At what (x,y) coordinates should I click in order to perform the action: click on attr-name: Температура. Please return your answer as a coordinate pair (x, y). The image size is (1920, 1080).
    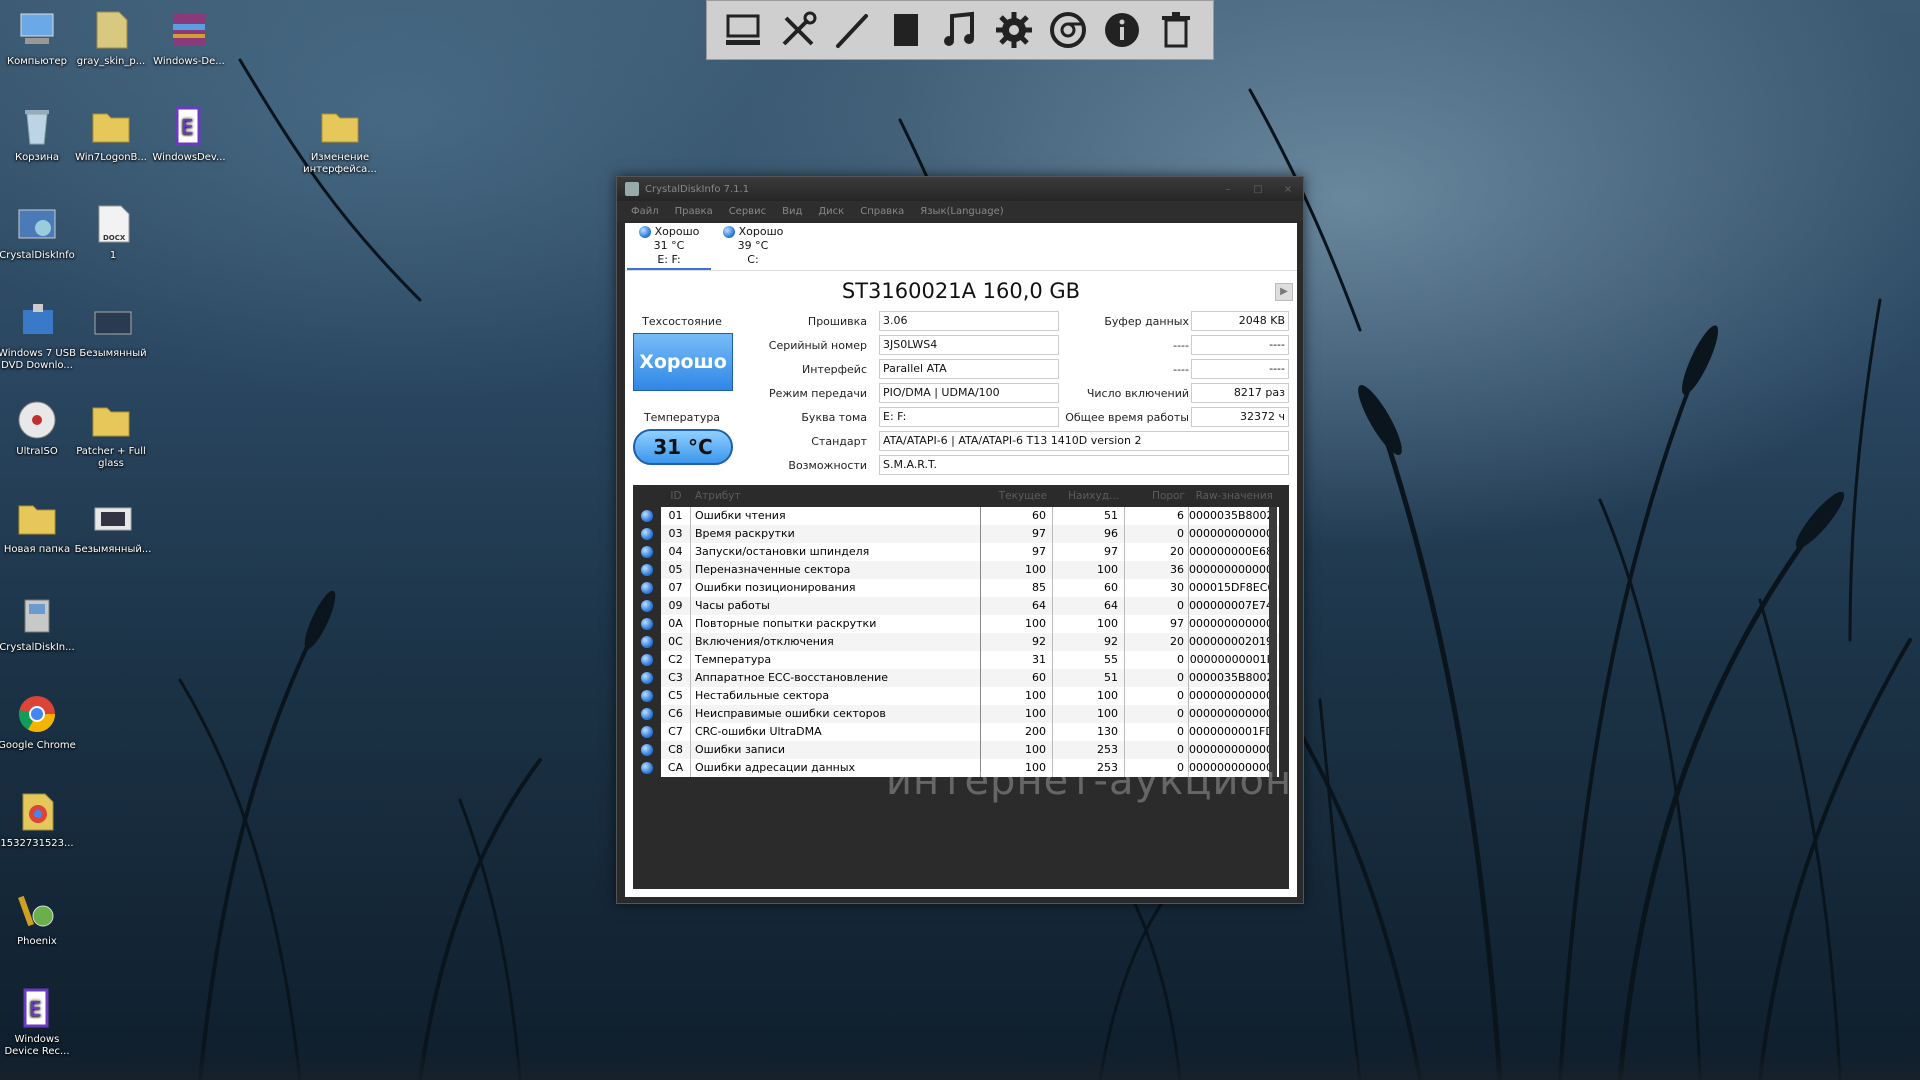
    Looking at the image, I should click on (836, 660).